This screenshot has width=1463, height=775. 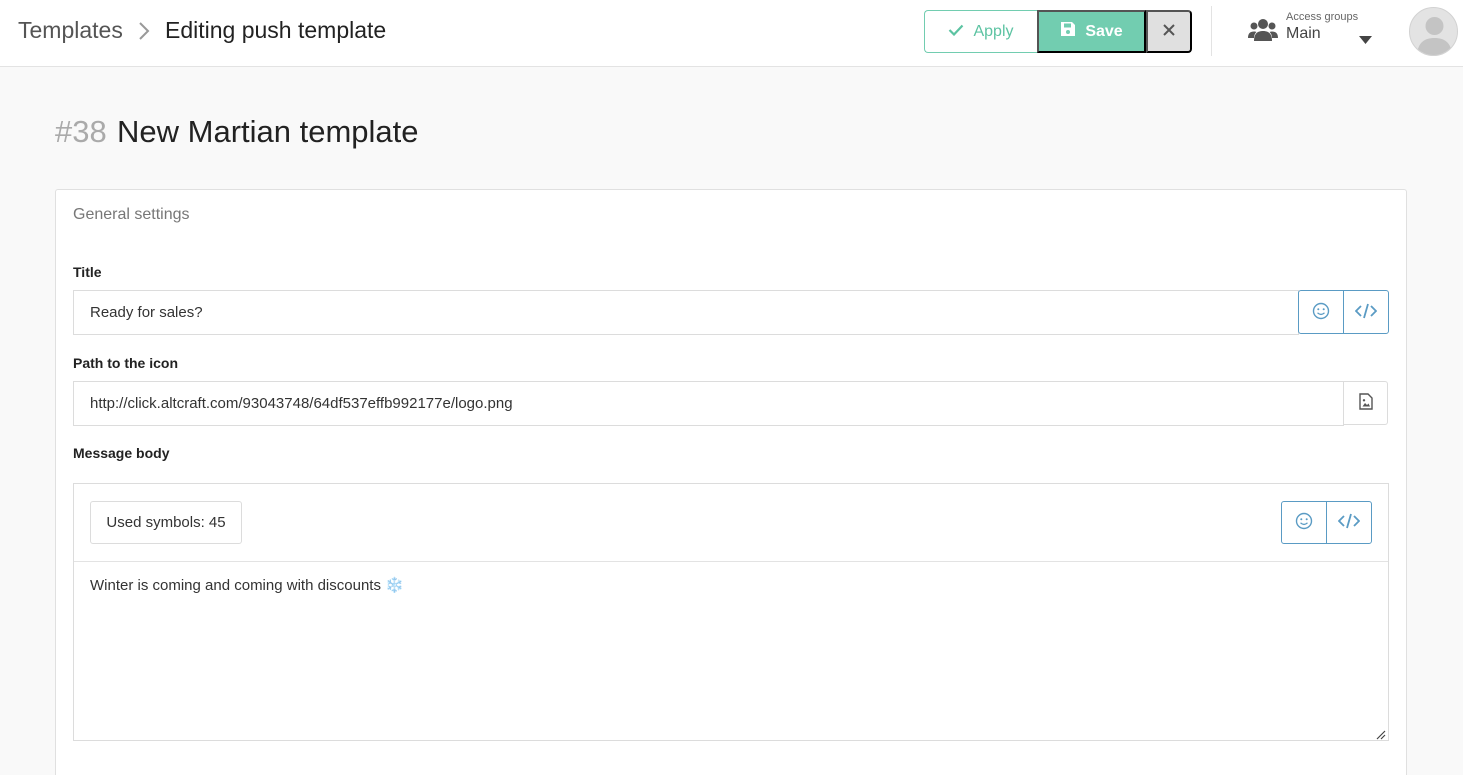 I want to click on body-code-button, so click(x=1349, y=522).